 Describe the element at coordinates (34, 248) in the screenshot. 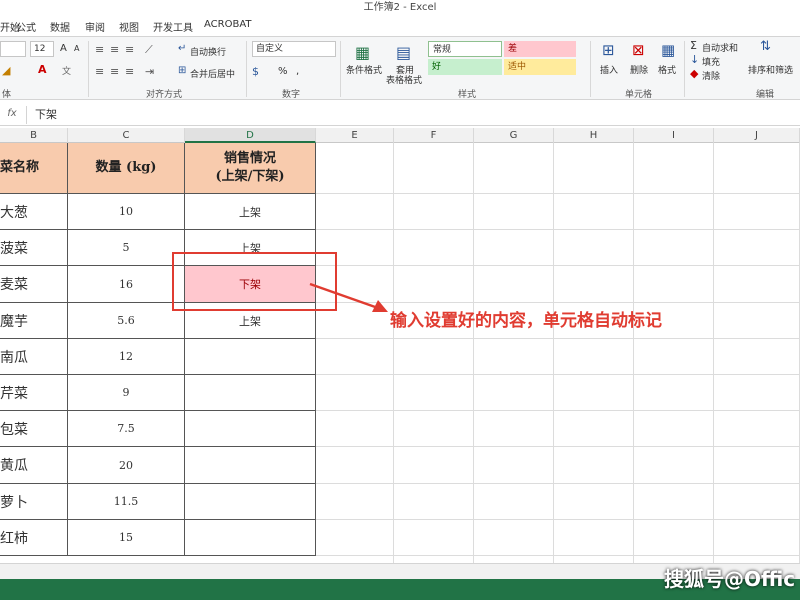

I see `table-cell-name: 菠菜` at that location.